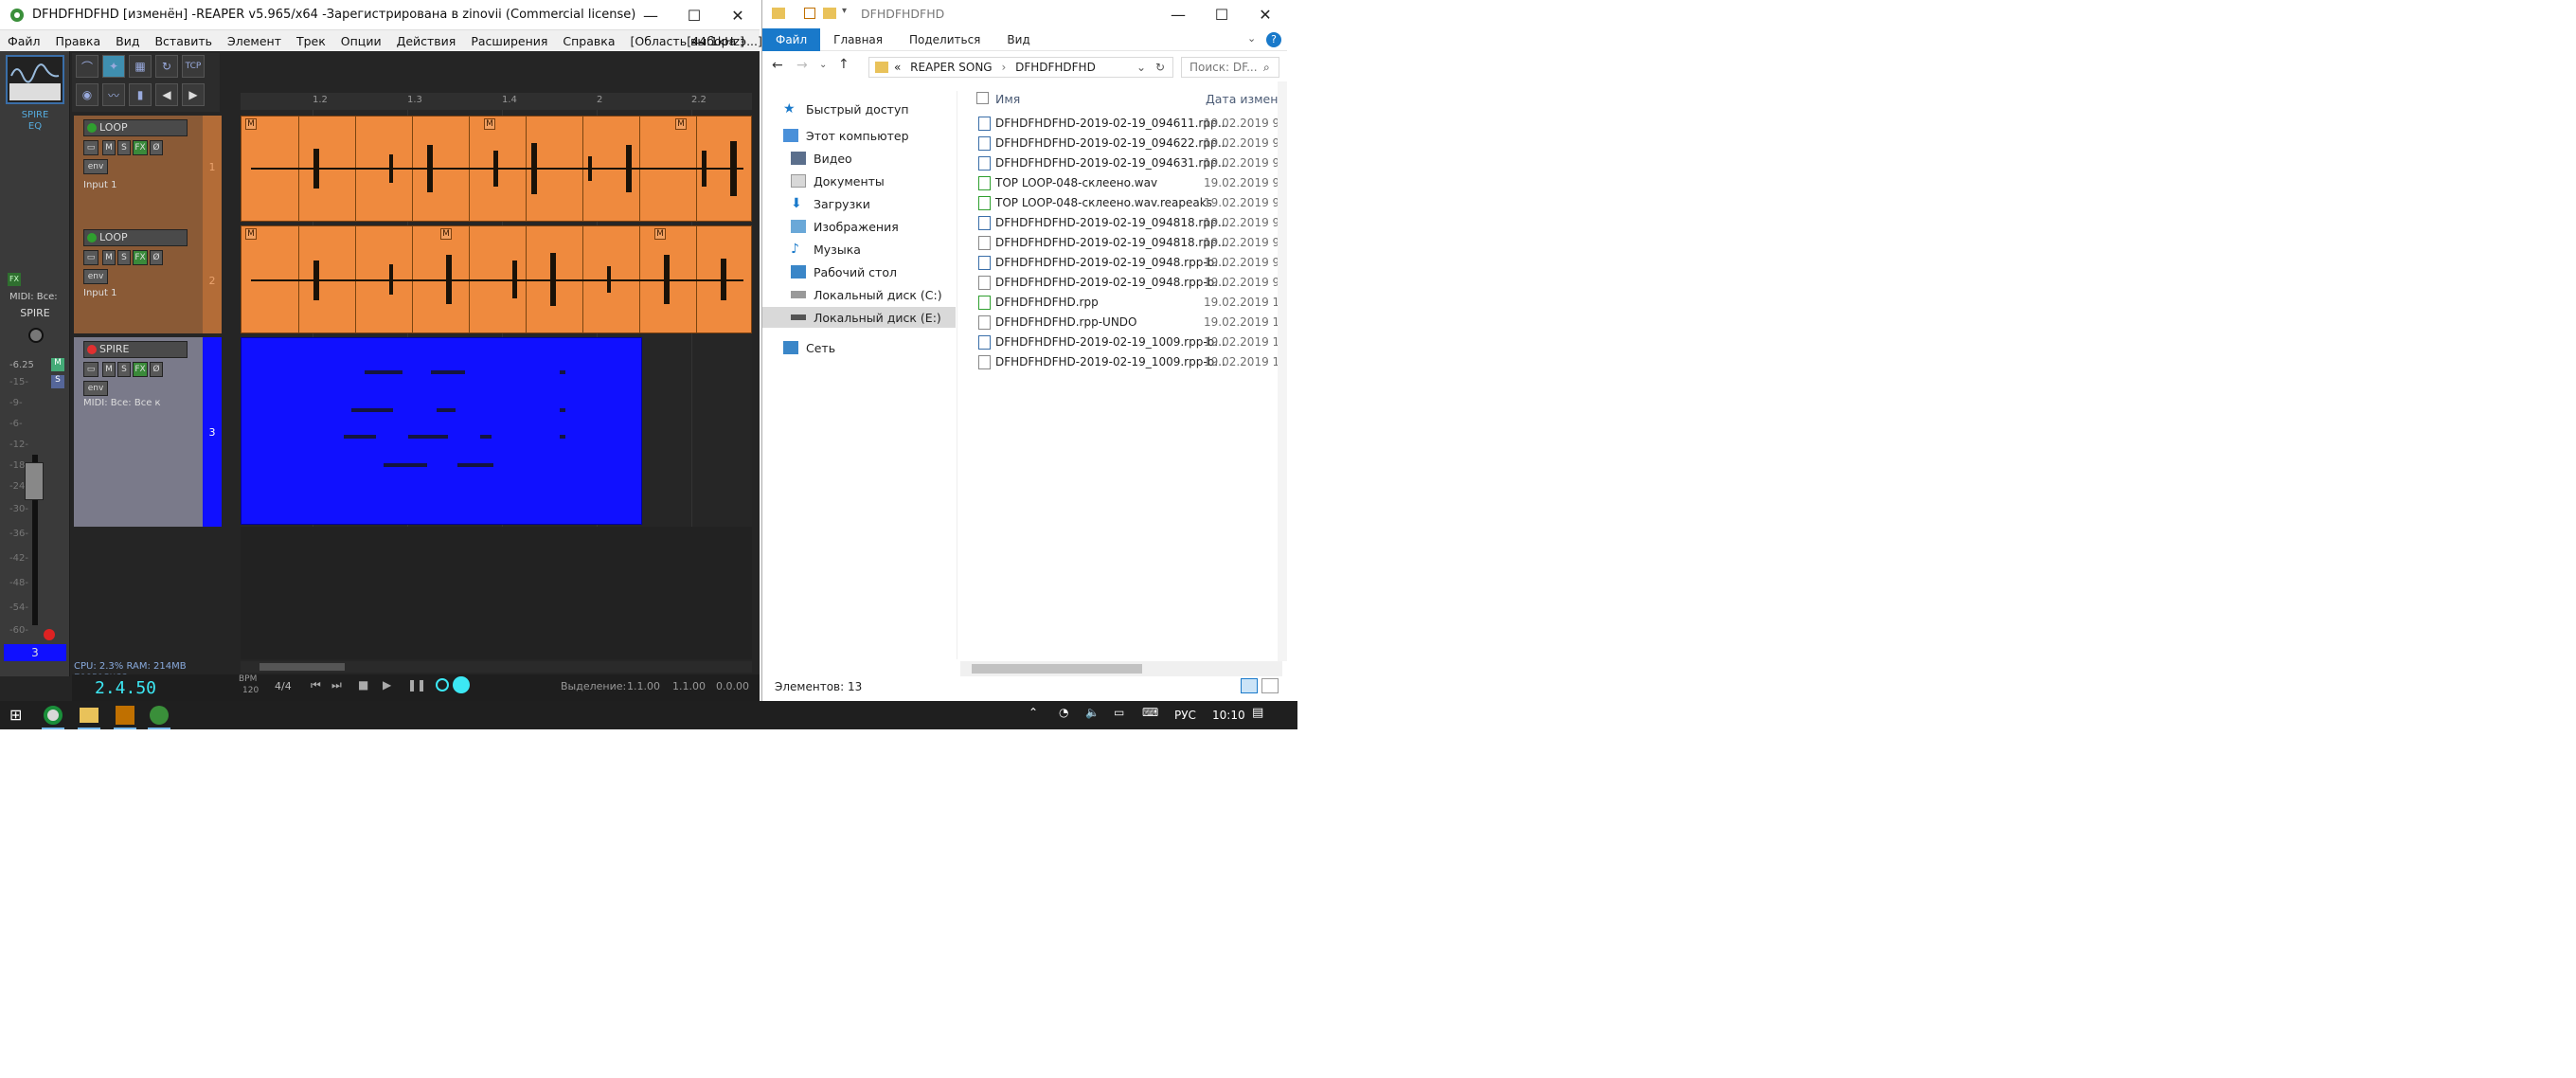 Image resolution: width=2576 pixels, height=1078 pixels. I want to click on address-dropdown-icon: ⌄, so click(1141, 68).